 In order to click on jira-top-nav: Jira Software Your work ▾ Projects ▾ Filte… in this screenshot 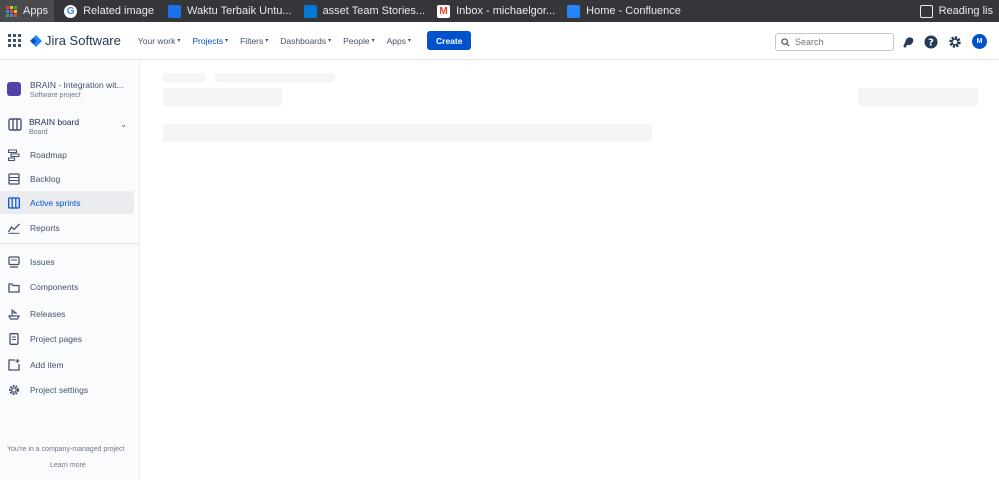, I will do `click(499, 41)`.